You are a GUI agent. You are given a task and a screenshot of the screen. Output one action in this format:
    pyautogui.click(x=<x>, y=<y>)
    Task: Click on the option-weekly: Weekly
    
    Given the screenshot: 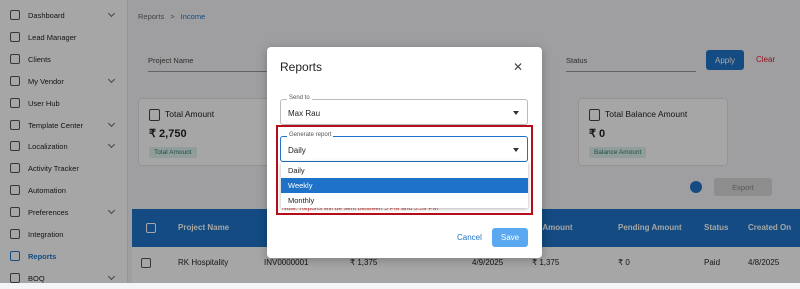 What is the action you would take?
    pyautogui.click(x=404, y=185)
    